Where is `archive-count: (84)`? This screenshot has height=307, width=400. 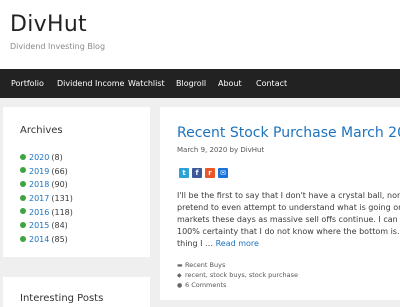
archive-count: (84) is located at coordinates (59, 226).